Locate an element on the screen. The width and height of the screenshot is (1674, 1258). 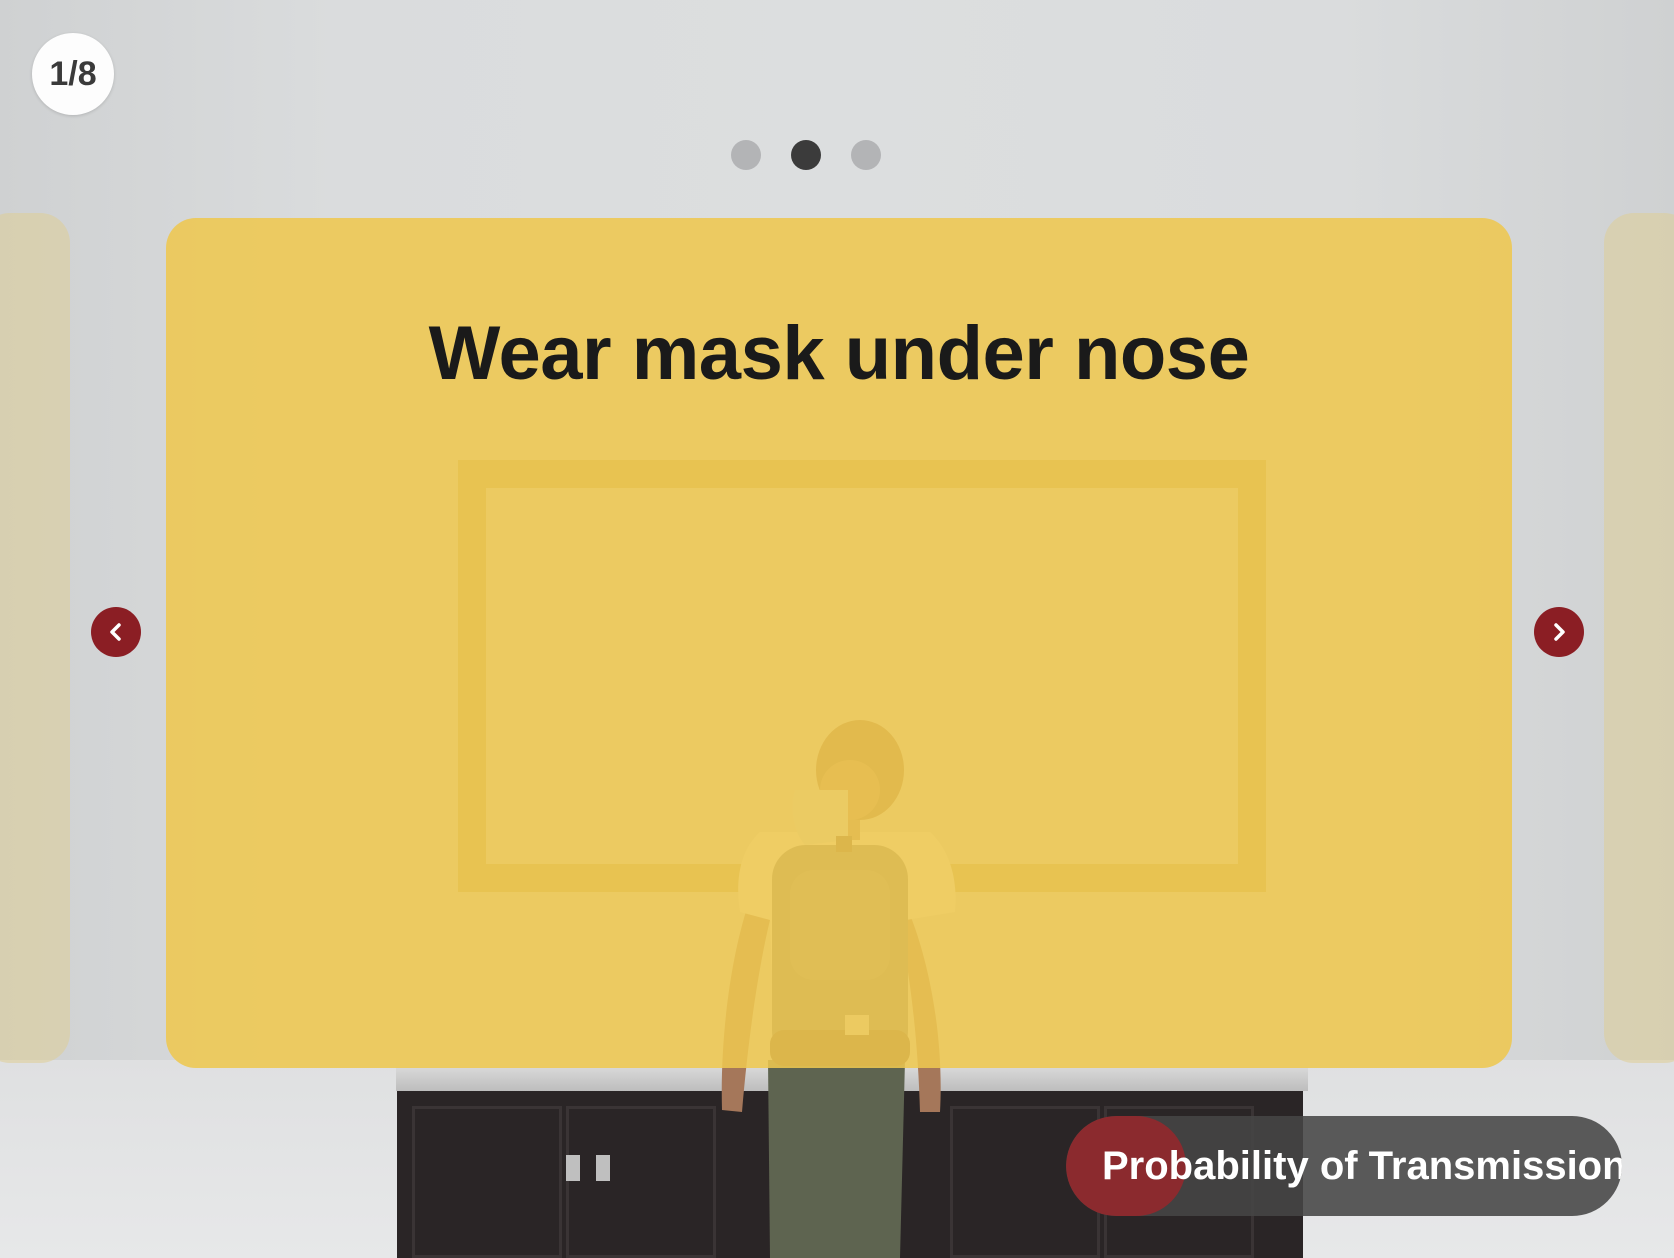
pagination-dot-active is located at coordinates (806, 155).